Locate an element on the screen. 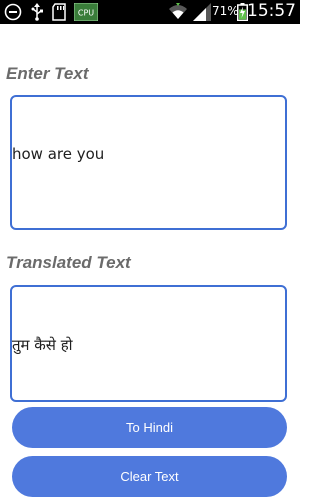 The width and height of the screenshot is (320, 500). source-text-value: how are you is located at coordinates (58, 154).